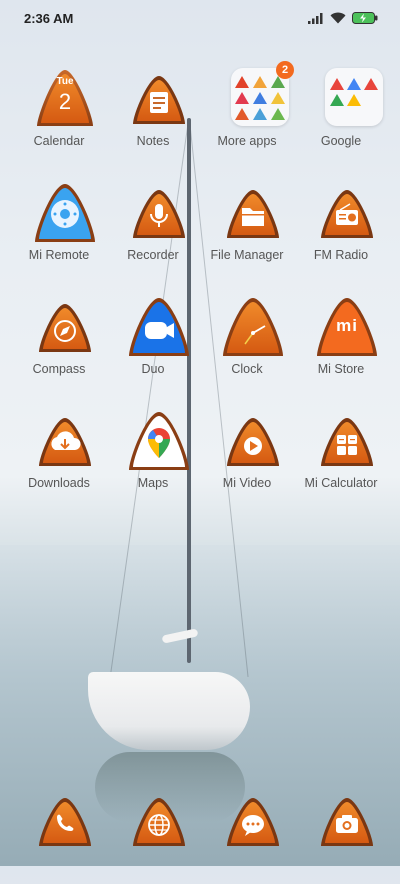  What do you see at coordinates (65, 821) in the screenshot?
I see `phone-icon` at bounding box center [65, 821].